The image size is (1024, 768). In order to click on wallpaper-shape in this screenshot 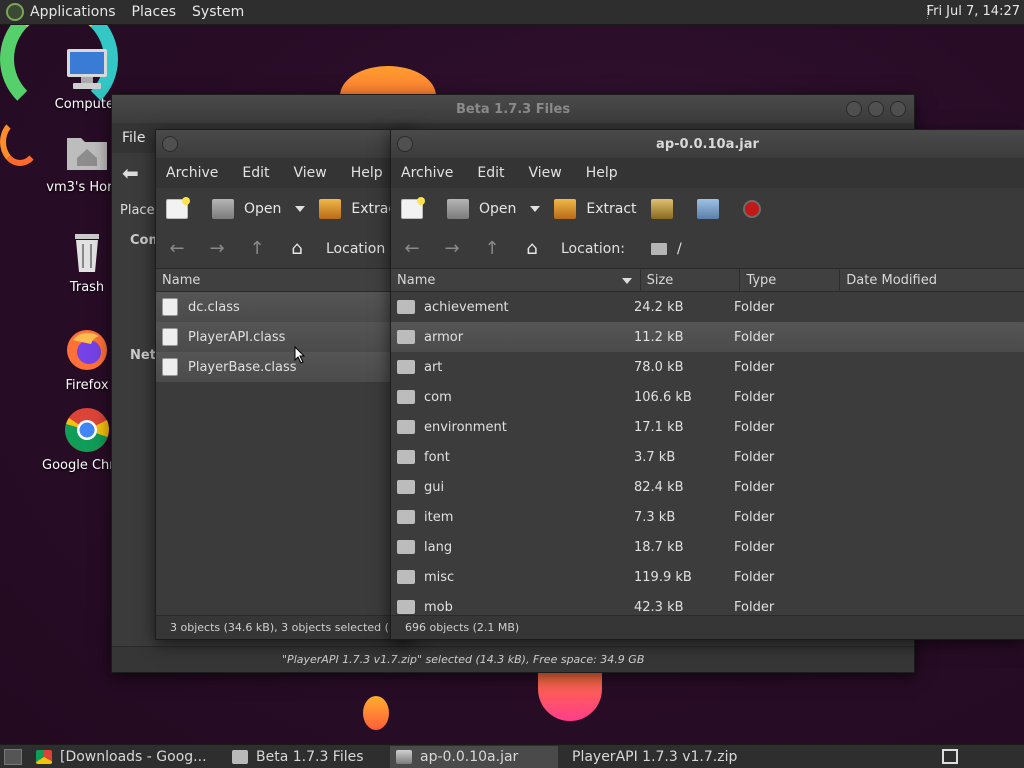, I will do `click(570, 693)`.